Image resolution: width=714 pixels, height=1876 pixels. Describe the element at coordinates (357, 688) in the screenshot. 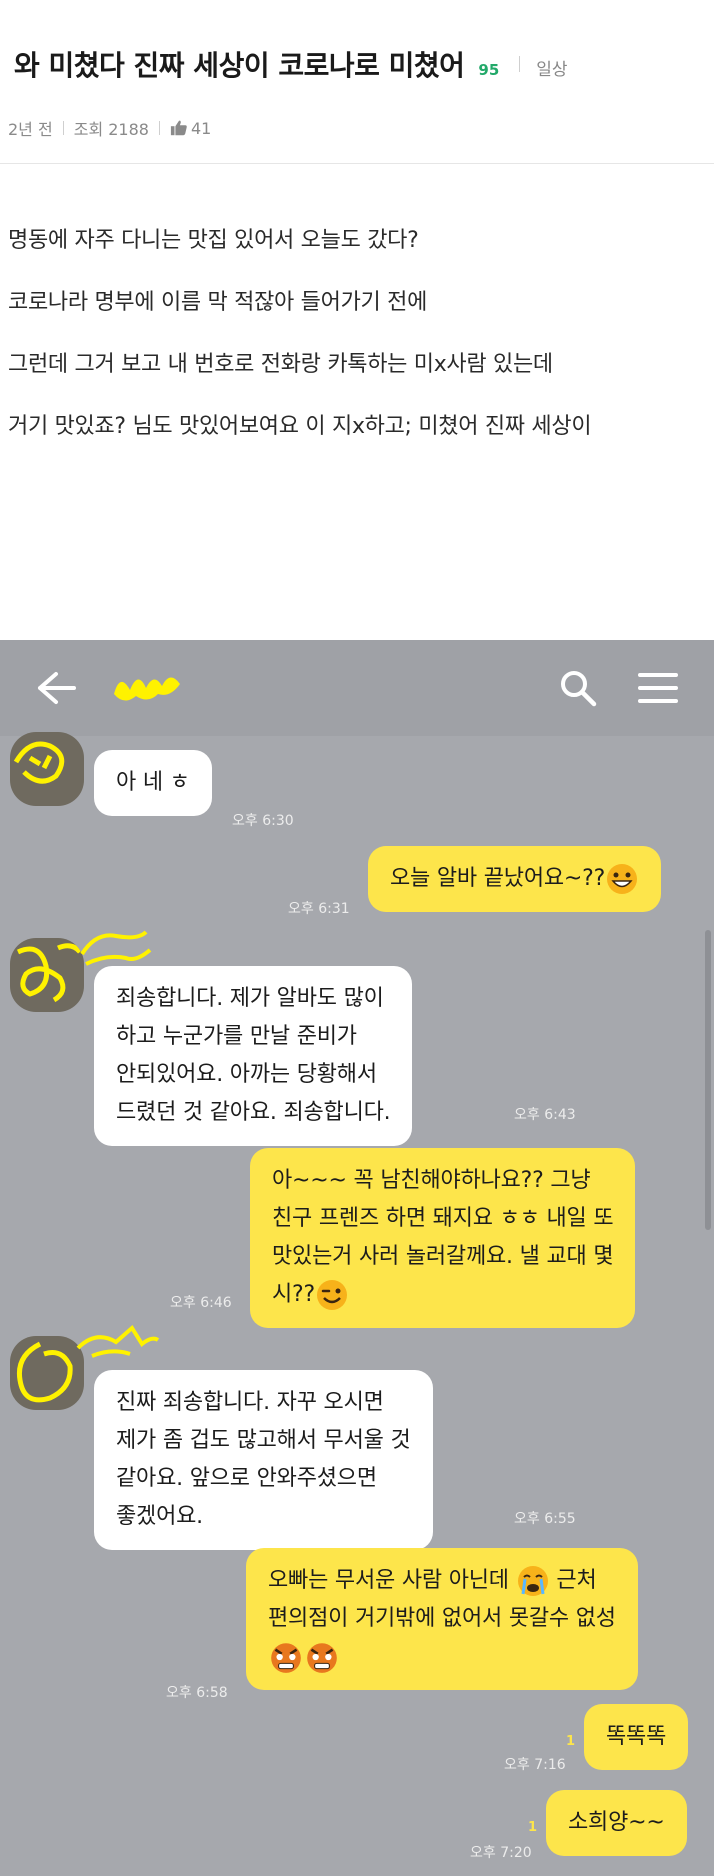

I see `chat-top-bar` at that location.